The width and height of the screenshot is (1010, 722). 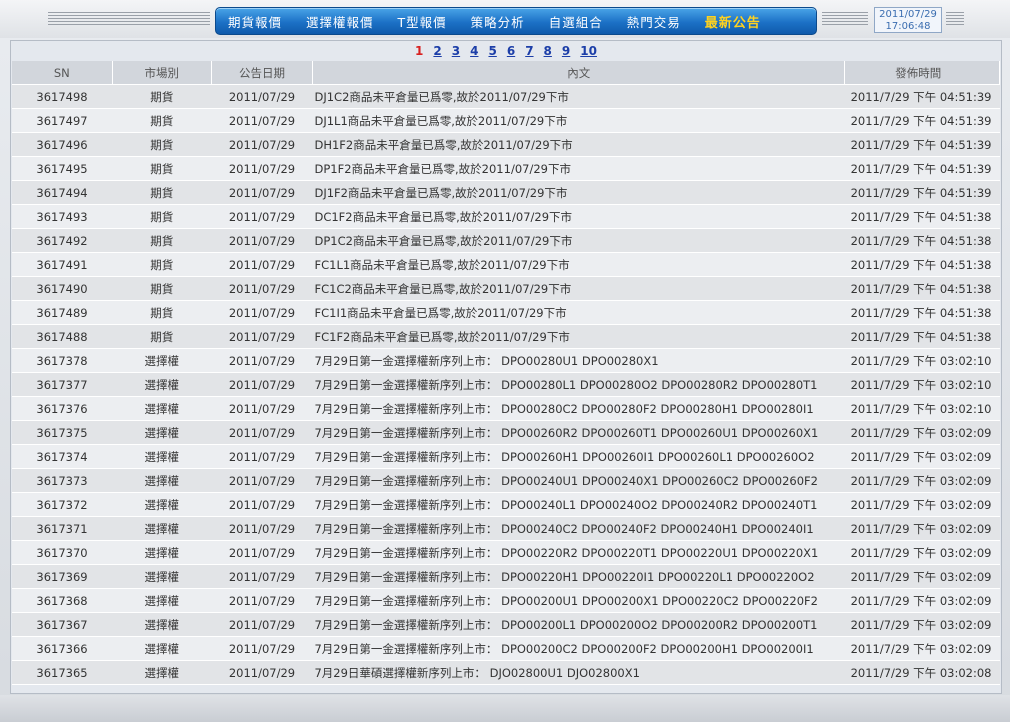 What do you see at coordinates (437, 51) in the screenshot?
I see `page-link: 2` at bounding box center [437, 51].